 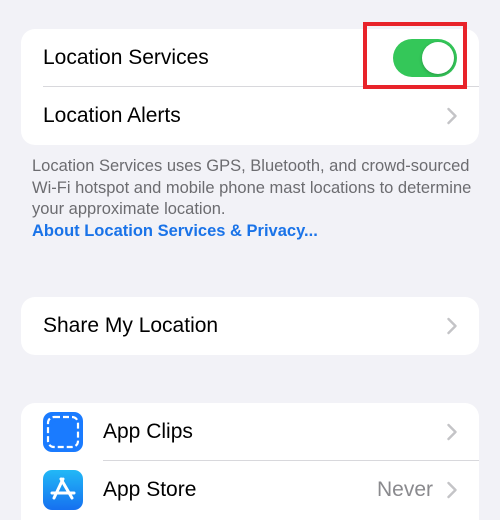 I want to click on app-clips-label: App Clips, so click(x=148, y=431).